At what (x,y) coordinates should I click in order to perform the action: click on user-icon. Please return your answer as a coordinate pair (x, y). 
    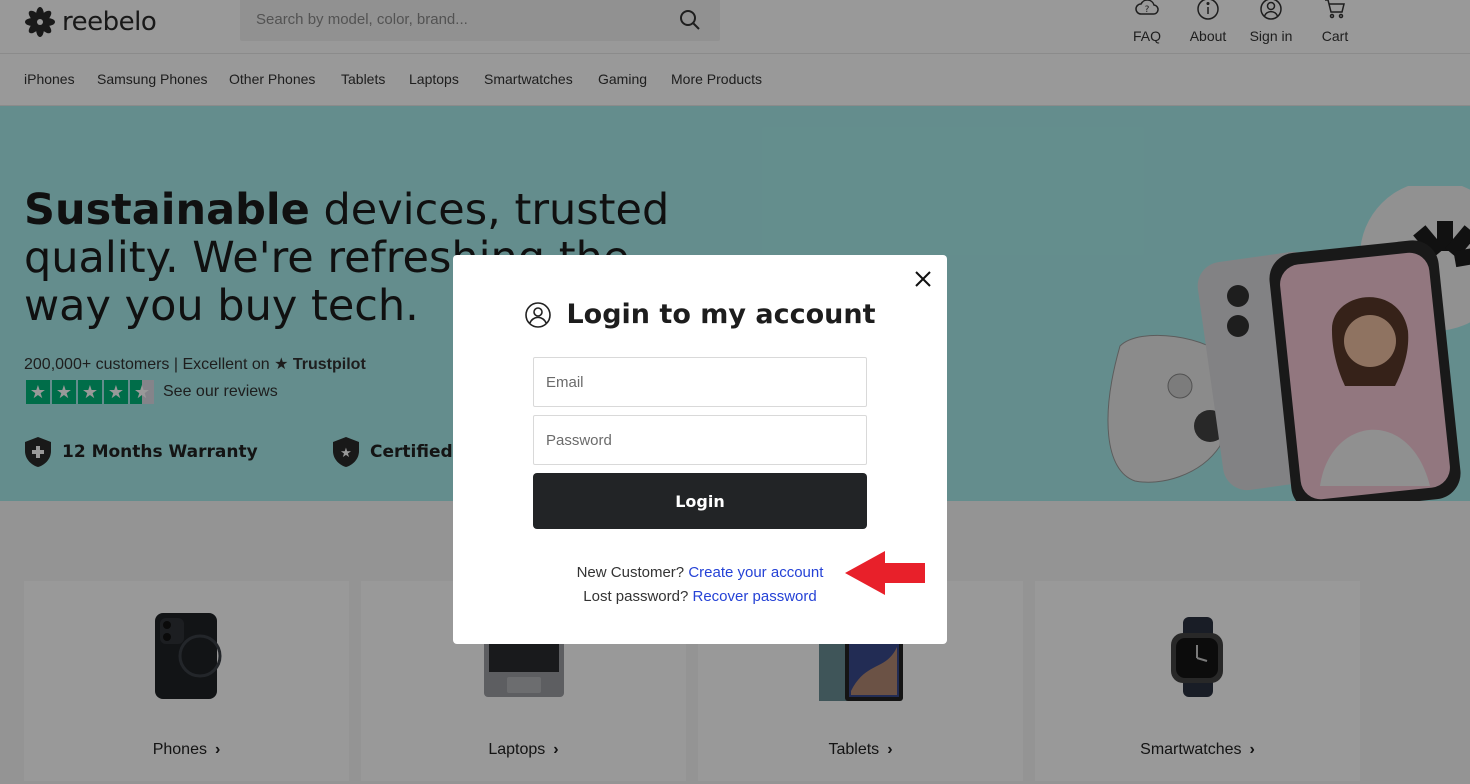
    Looking at the image, I should click on (538, 314).